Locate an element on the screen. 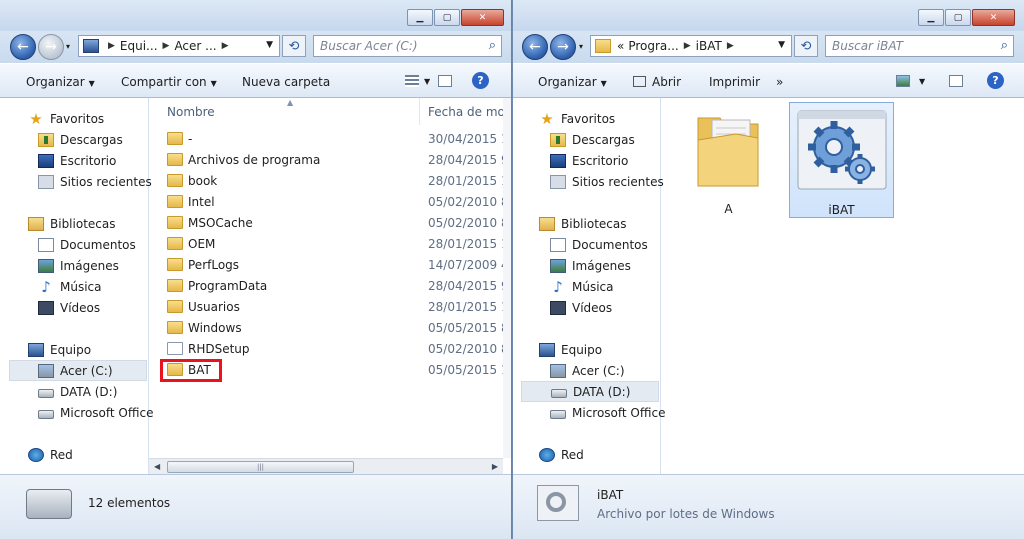 The height and width of the screenshot is (539, 1024). file-item-ibat: iBAT is located at coordinates (841, 160).